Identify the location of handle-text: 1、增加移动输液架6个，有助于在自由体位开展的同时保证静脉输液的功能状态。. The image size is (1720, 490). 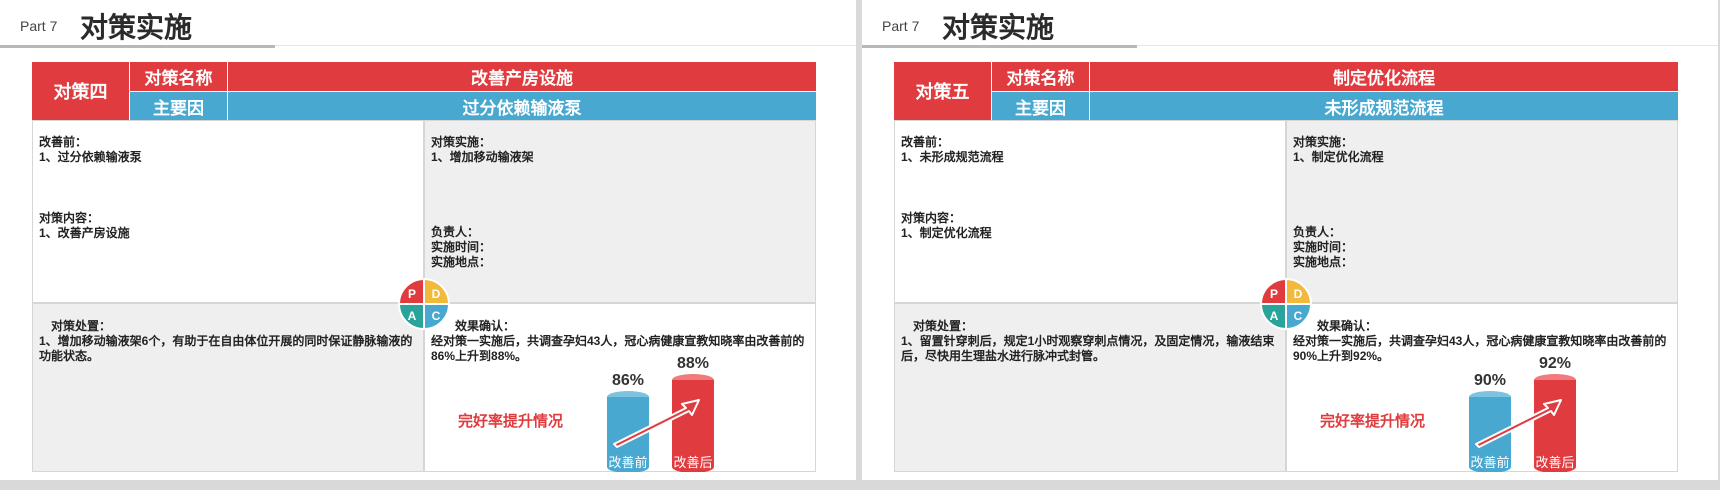
(226, 348).